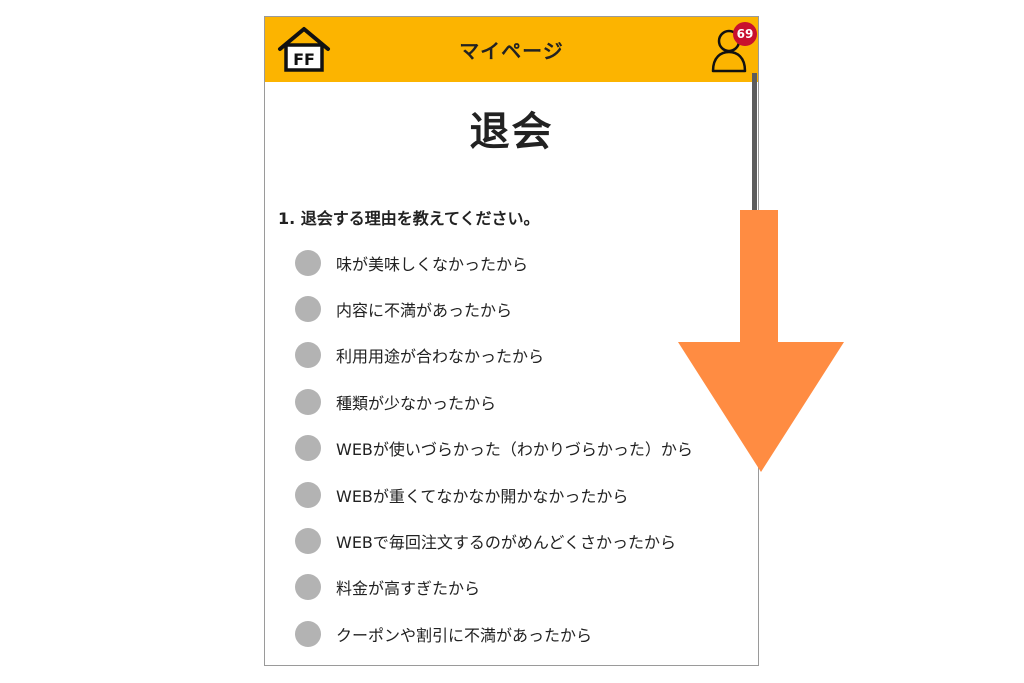  I want to click on option-label: WEBで毎回注文するのがめんどくさかったから, so click(506, 542).